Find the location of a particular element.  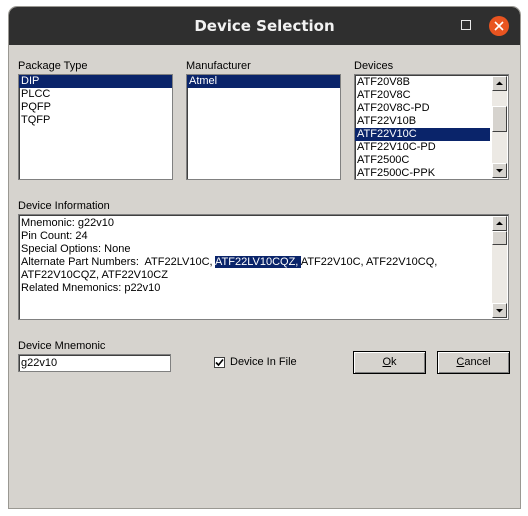

list-item: ATF22V10B is located at coordinates (422, 121).